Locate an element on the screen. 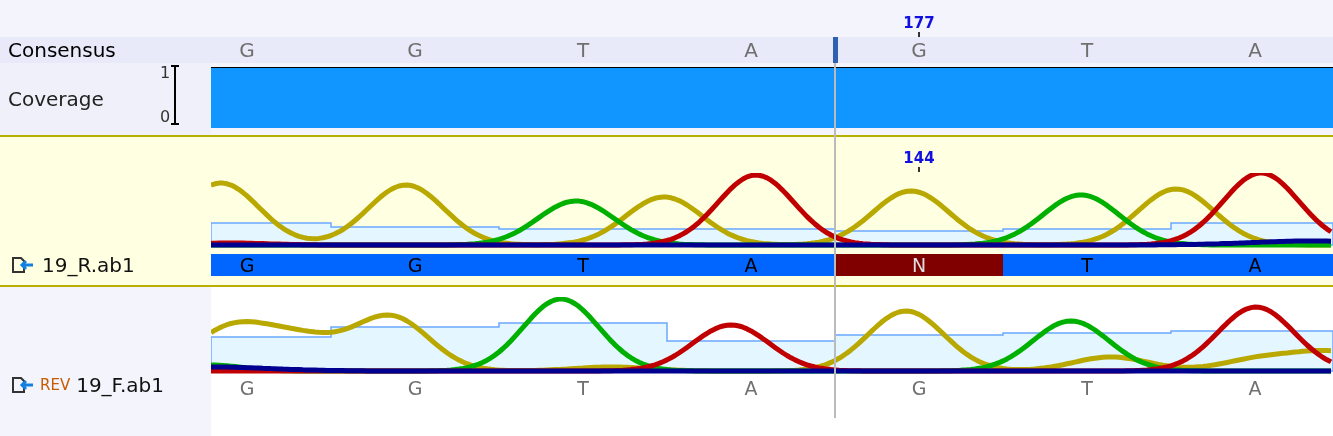 The height and width of the screenshot is (436, 1333). cursor-marker is located at coordinates (835, 50).